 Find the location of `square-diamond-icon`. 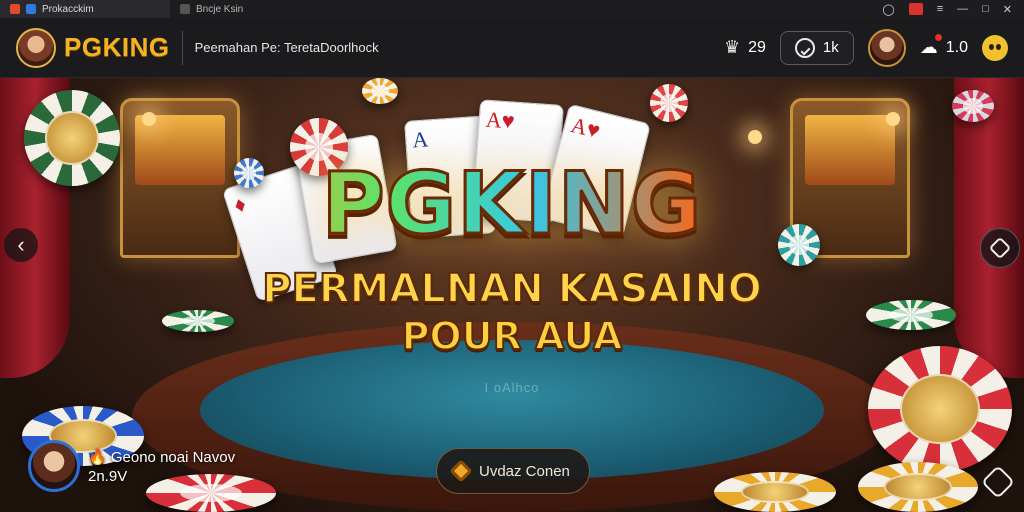

square-diamond-icon is located at coordinates (1000, 248).